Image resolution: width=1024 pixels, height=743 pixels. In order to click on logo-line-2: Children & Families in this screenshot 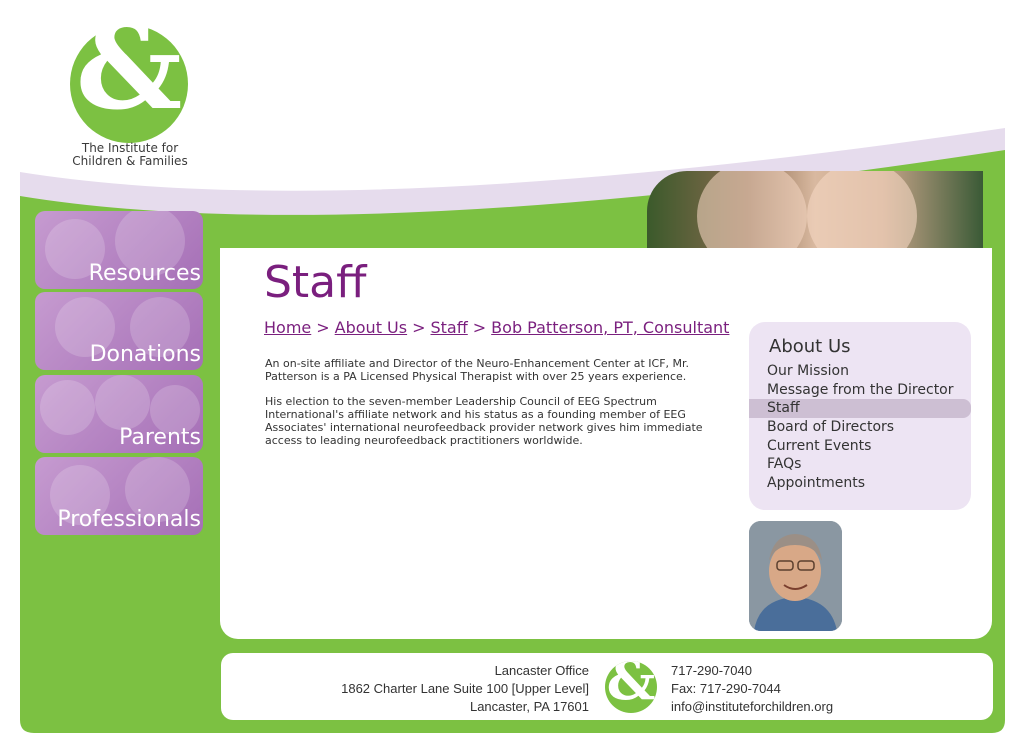, I will do `click(130, 161)`.